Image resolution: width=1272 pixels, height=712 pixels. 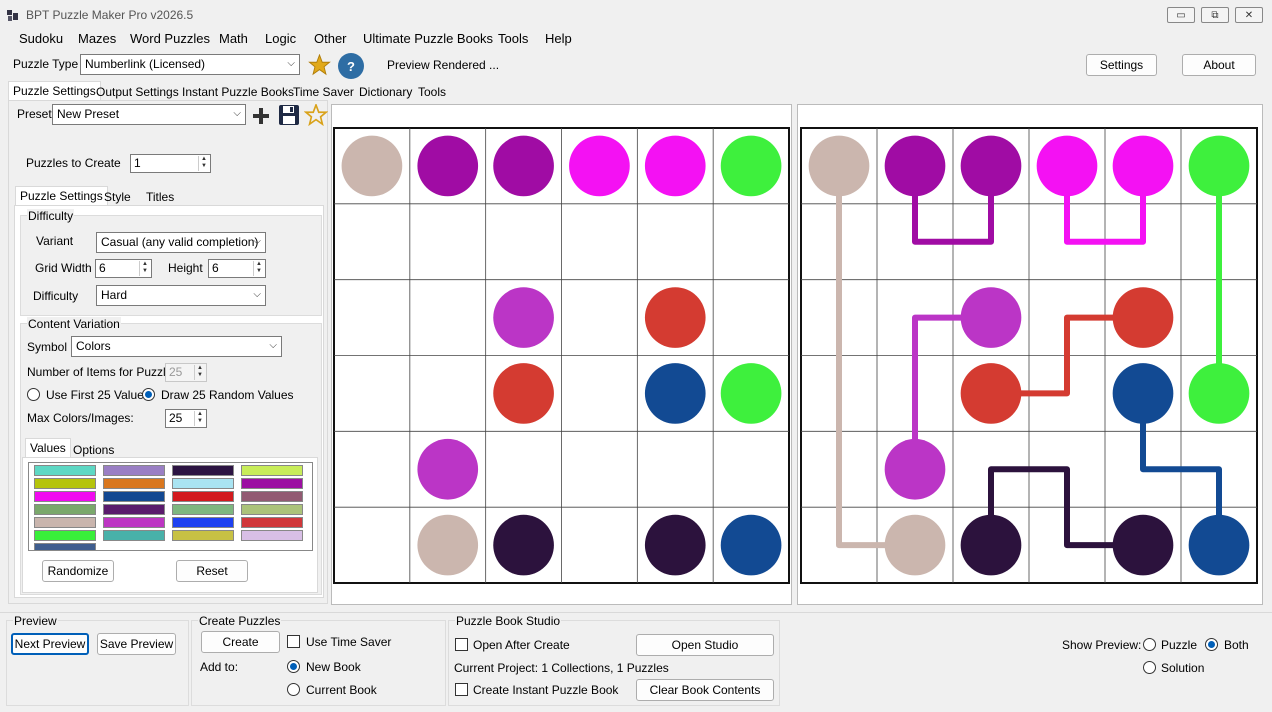 What do you see at coordinates (170, 163) in the screenshot?
I see `puzzles-to-create-input: 1 ▲ ▼` at bounding box center [170, 163].